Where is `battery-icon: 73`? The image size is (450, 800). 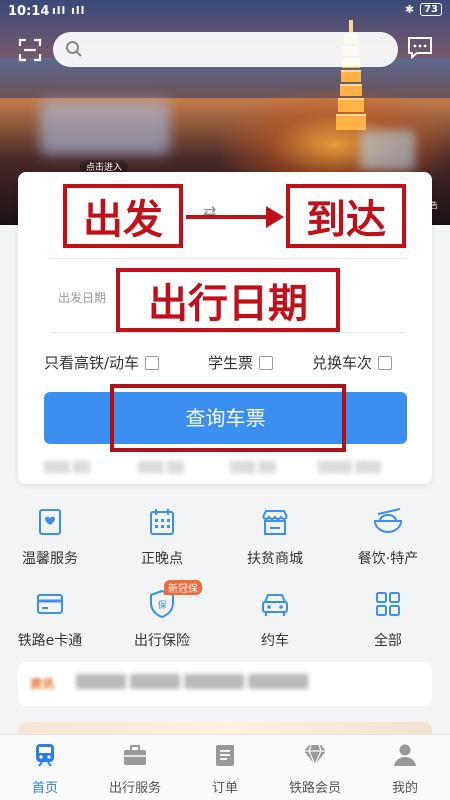 battery-icon: 73 is located at coordinates (431, 9).